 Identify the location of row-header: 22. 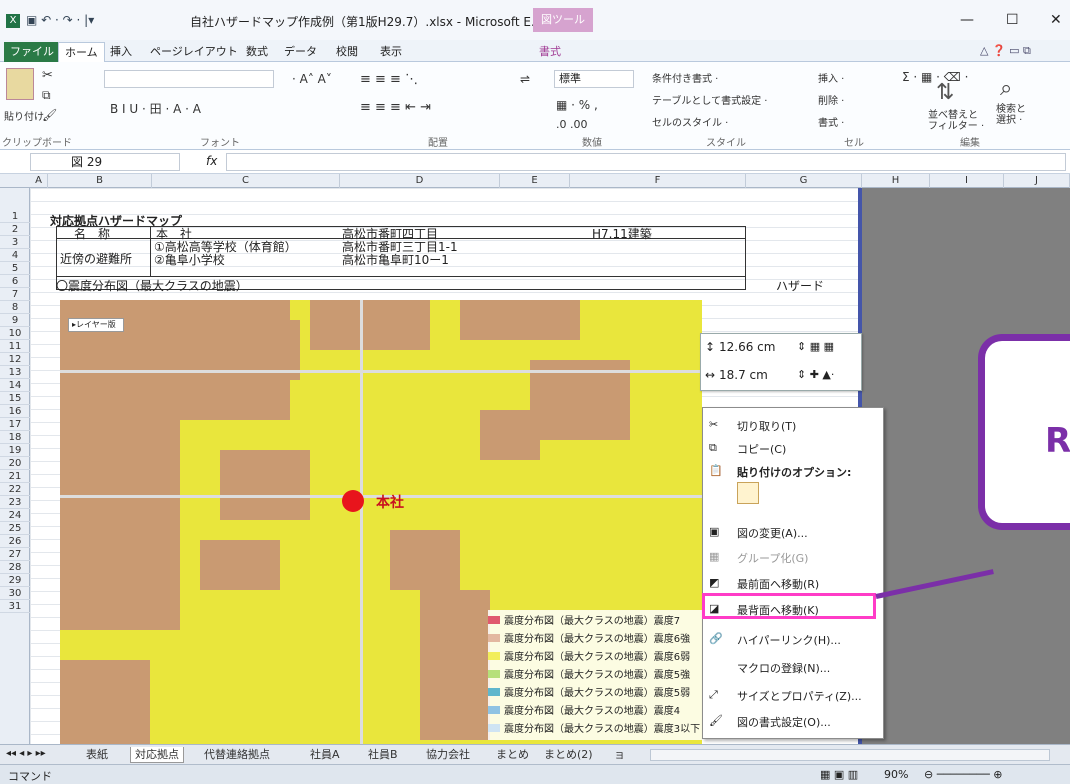
(15, 489).